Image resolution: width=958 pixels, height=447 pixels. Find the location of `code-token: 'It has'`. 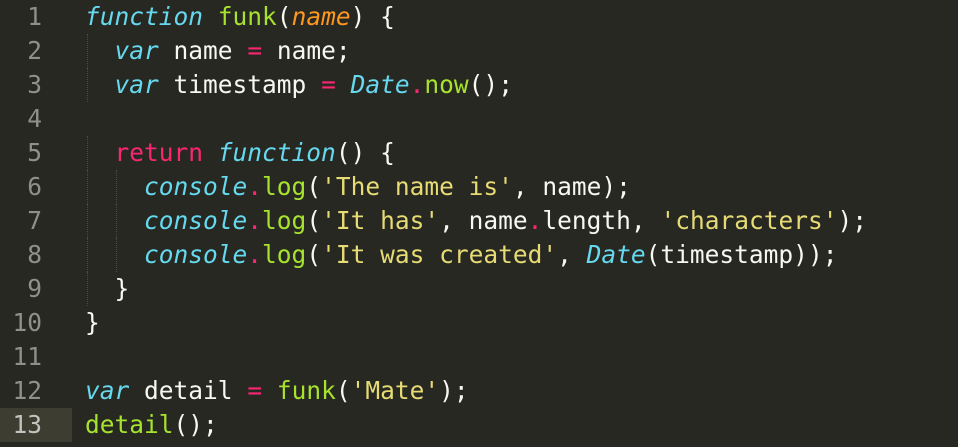

code-token: 'It has' is located at coordinates (380, 220).